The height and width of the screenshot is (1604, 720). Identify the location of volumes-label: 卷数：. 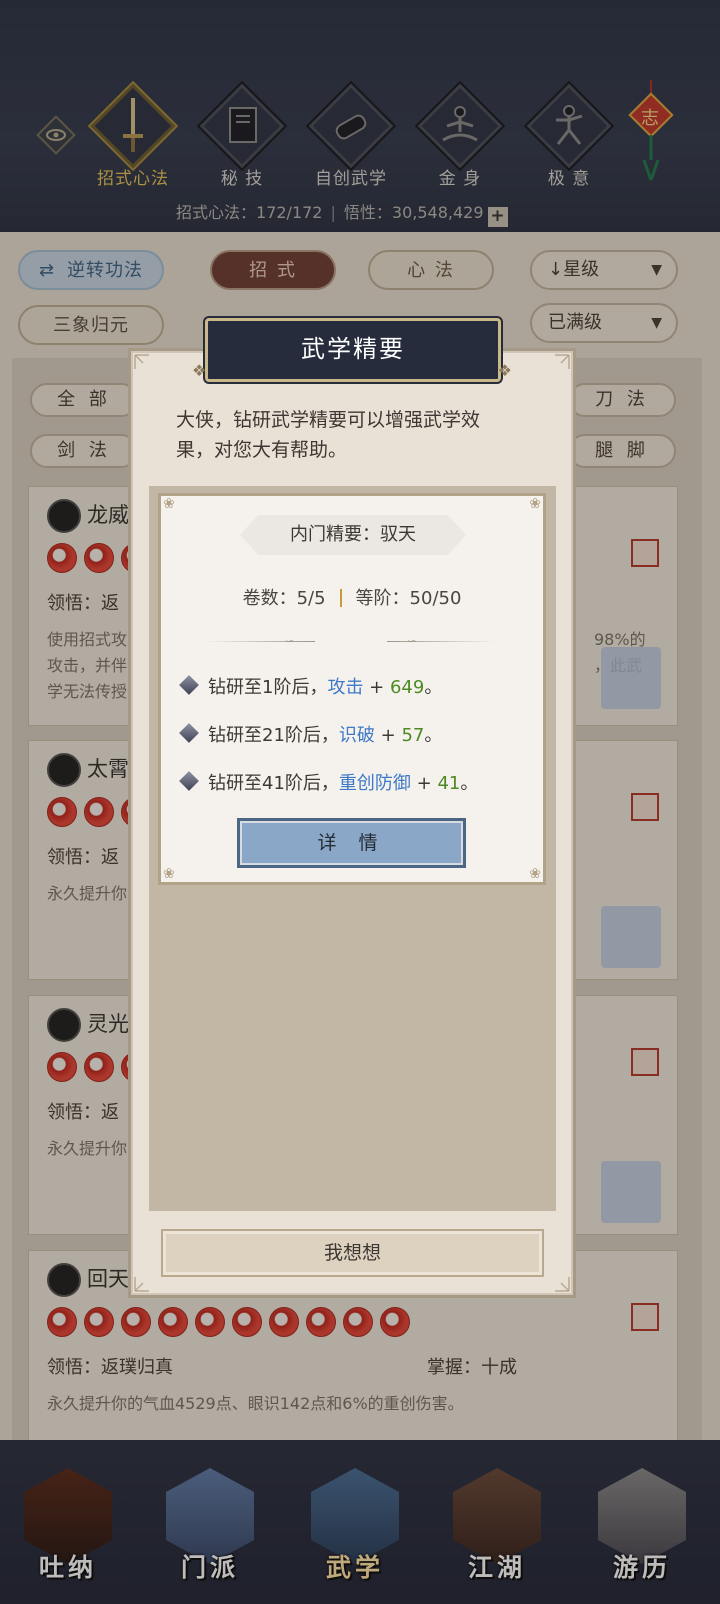
(269, 598).